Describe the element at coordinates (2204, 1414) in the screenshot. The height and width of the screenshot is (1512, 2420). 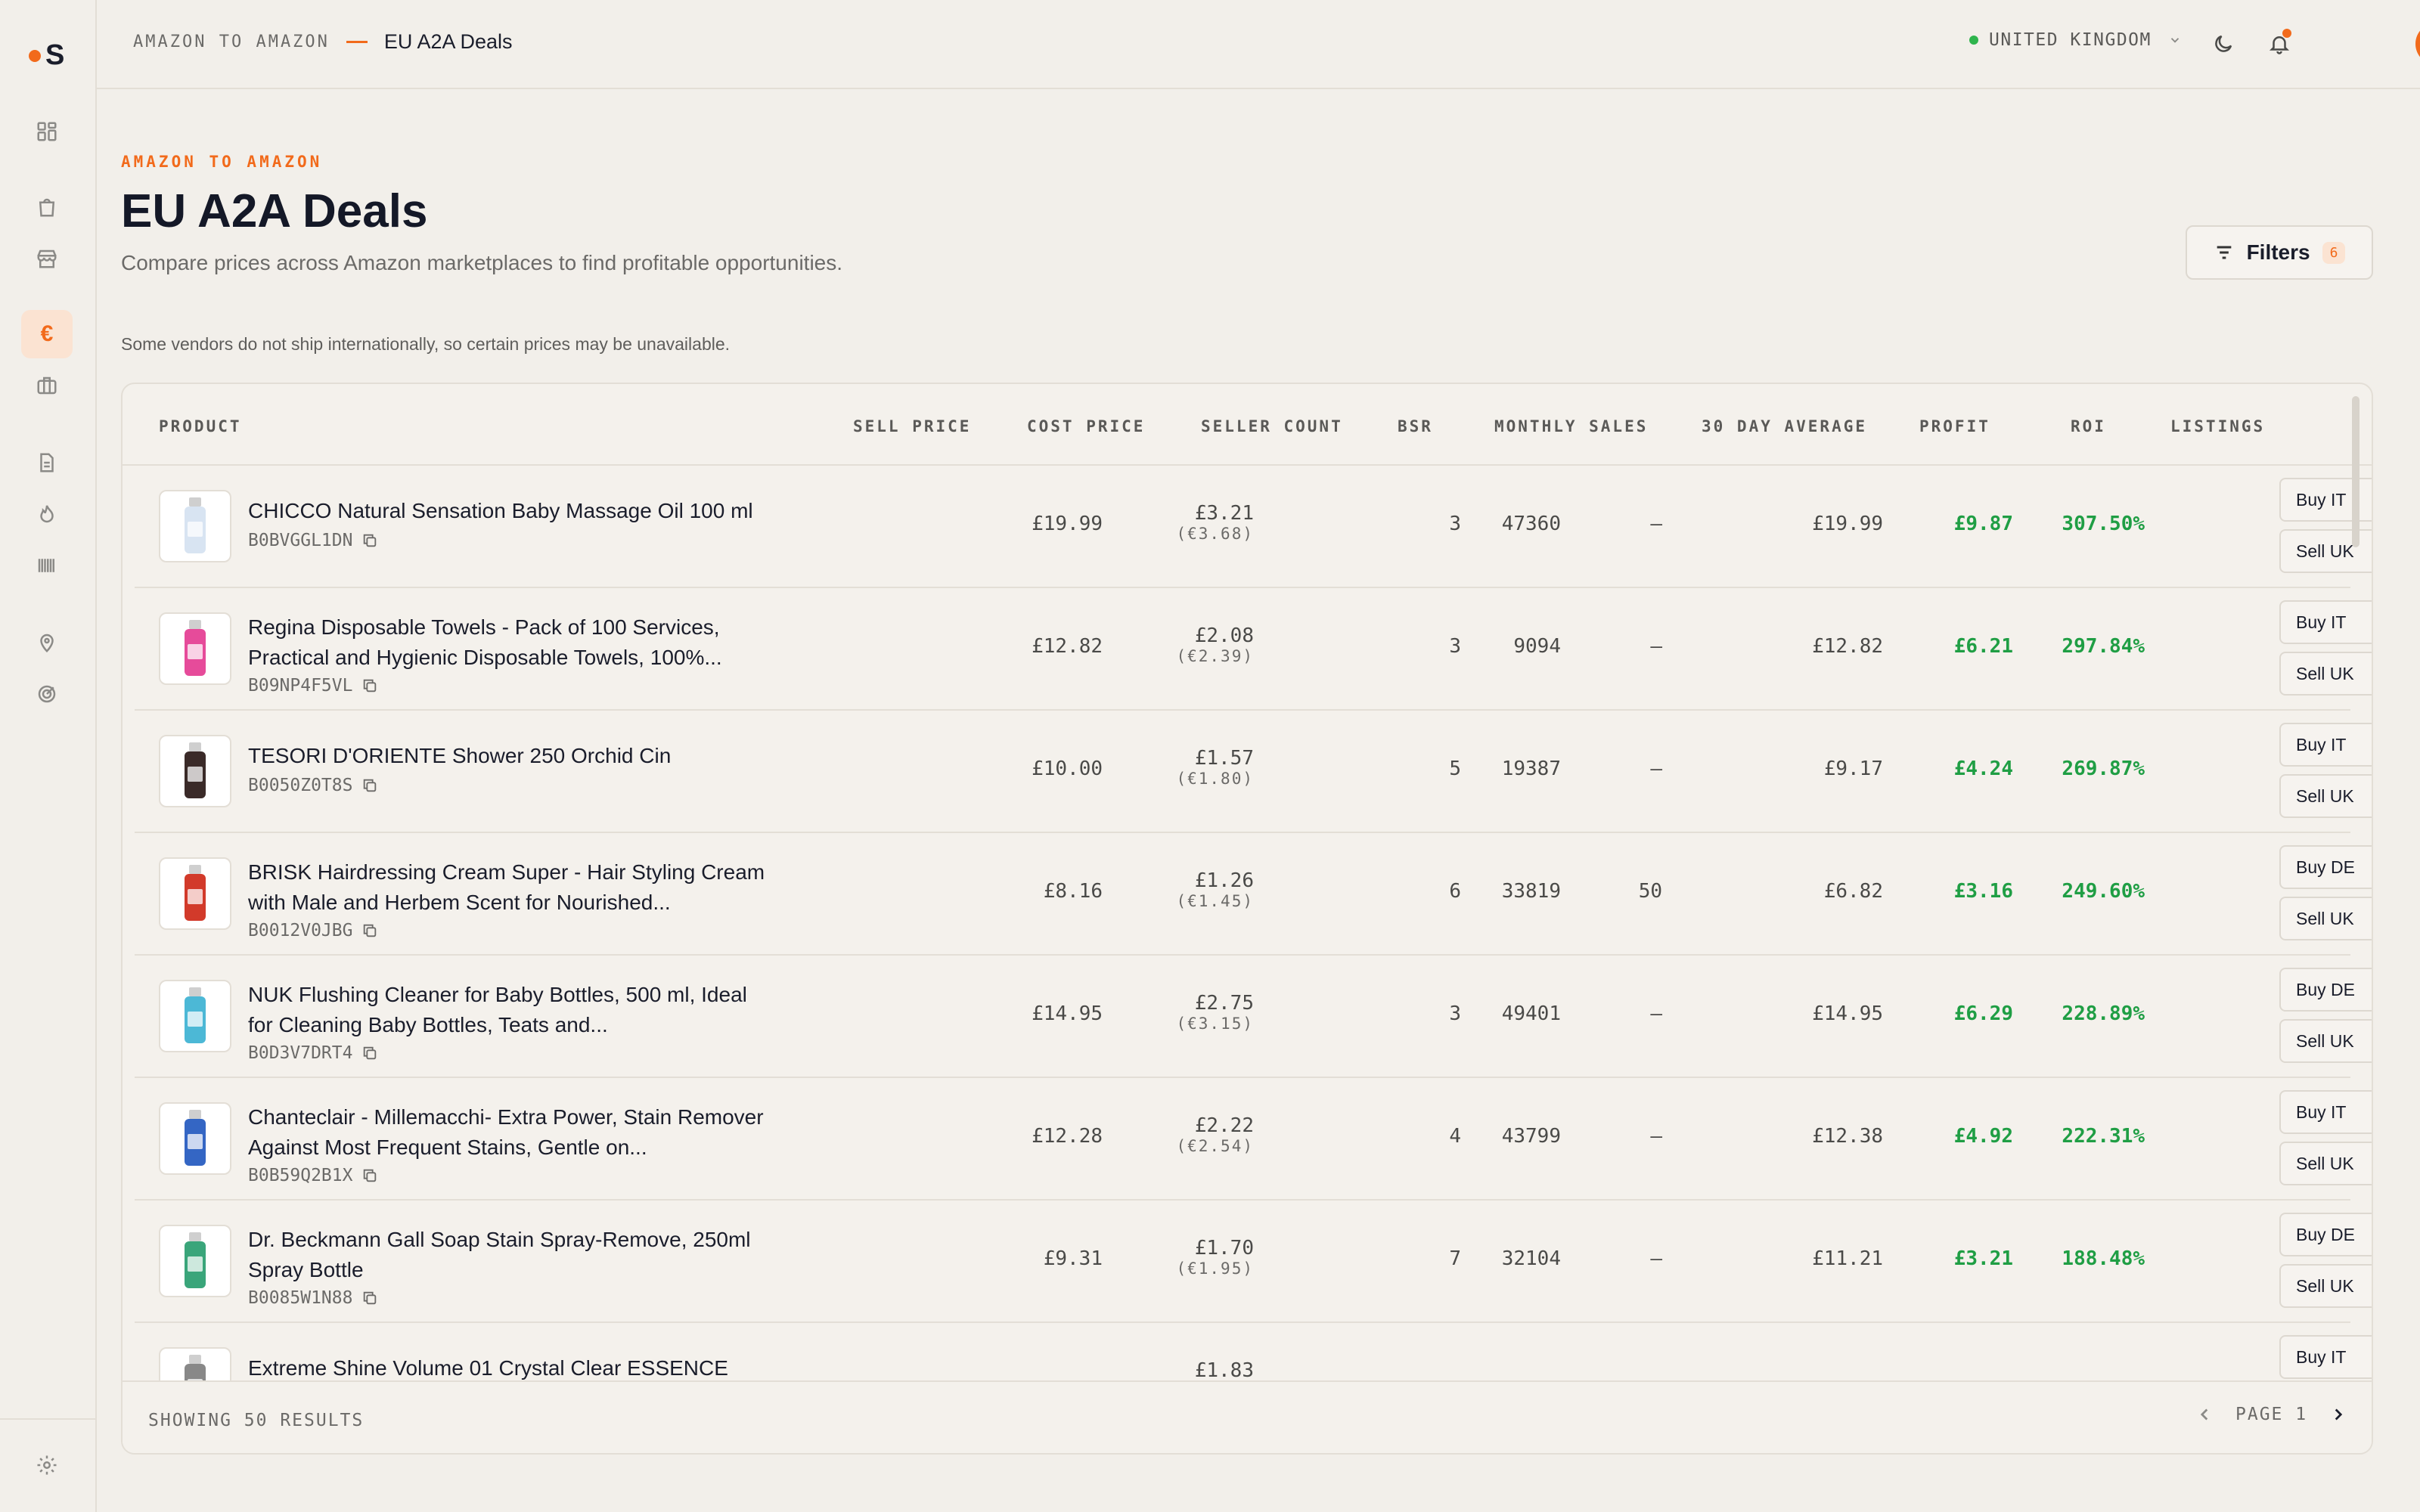
I see `chevron-left-icon` at that location.